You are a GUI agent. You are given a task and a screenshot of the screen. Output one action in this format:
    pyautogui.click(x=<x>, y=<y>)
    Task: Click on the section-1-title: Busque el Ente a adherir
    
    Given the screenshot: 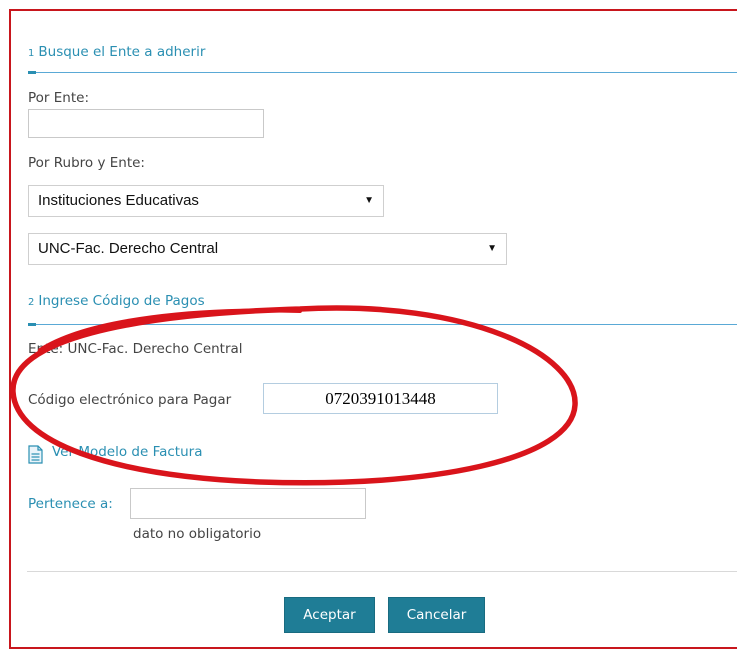 What is the action you would take?
    pyautogui.click(x=122, y=52)
    